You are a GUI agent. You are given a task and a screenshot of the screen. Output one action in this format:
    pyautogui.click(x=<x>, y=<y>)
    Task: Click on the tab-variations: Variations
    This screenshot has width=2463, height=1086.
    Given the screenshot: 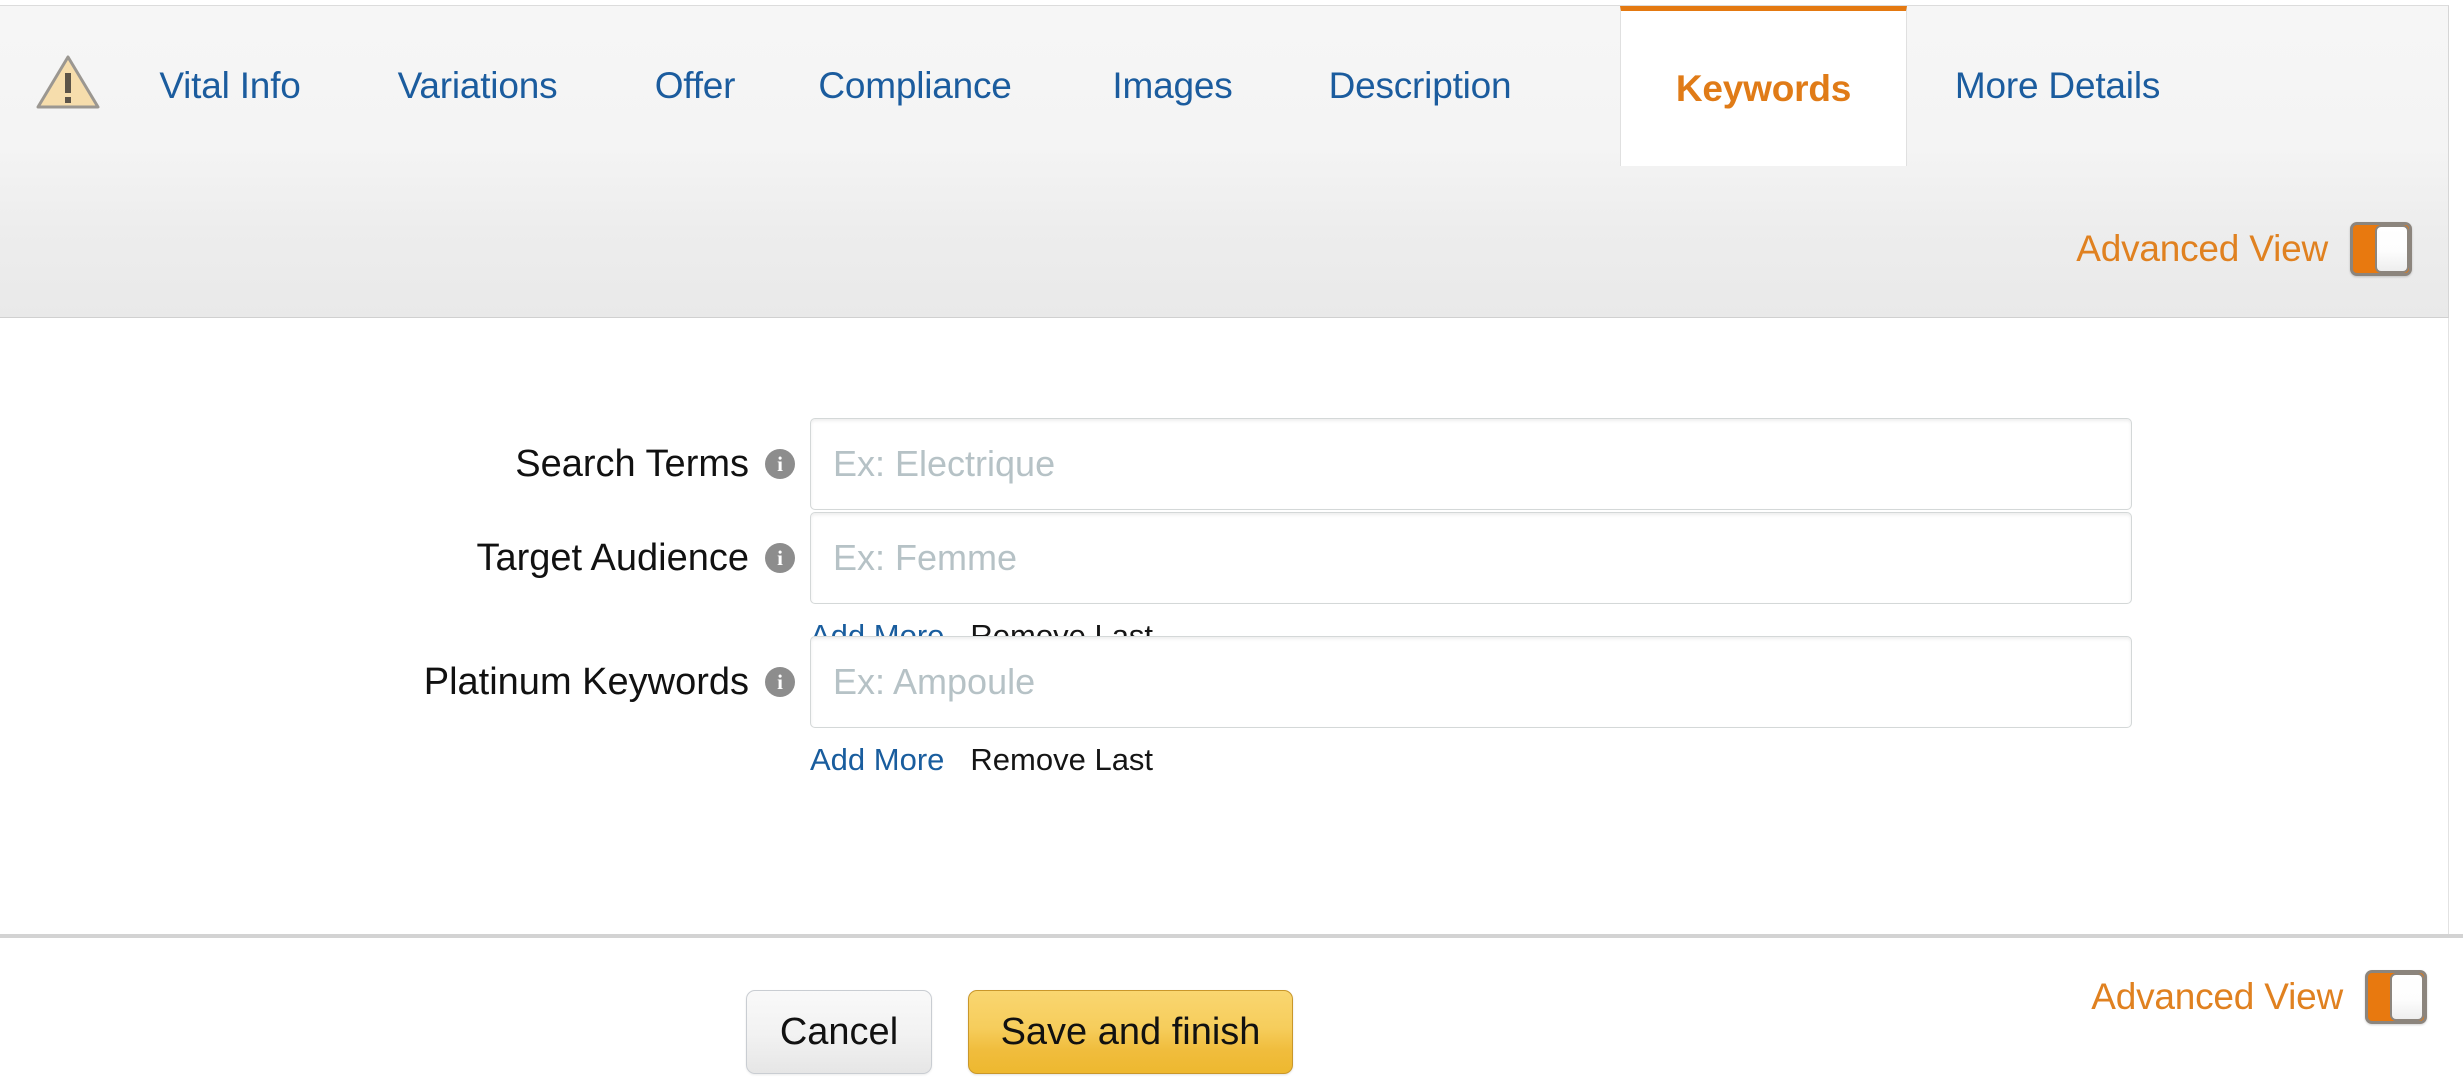 What is the action you would take?
    pyautogui.click(x=477, y=86)
    